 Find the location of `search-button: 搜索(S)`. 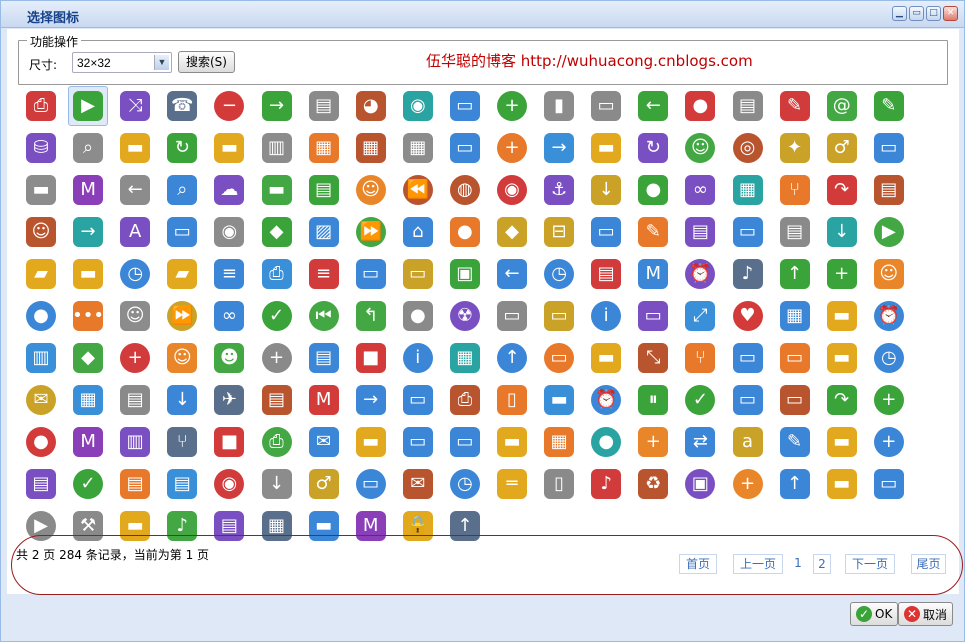

search-button: 搜索(S) is located at coordinates (206, 62).